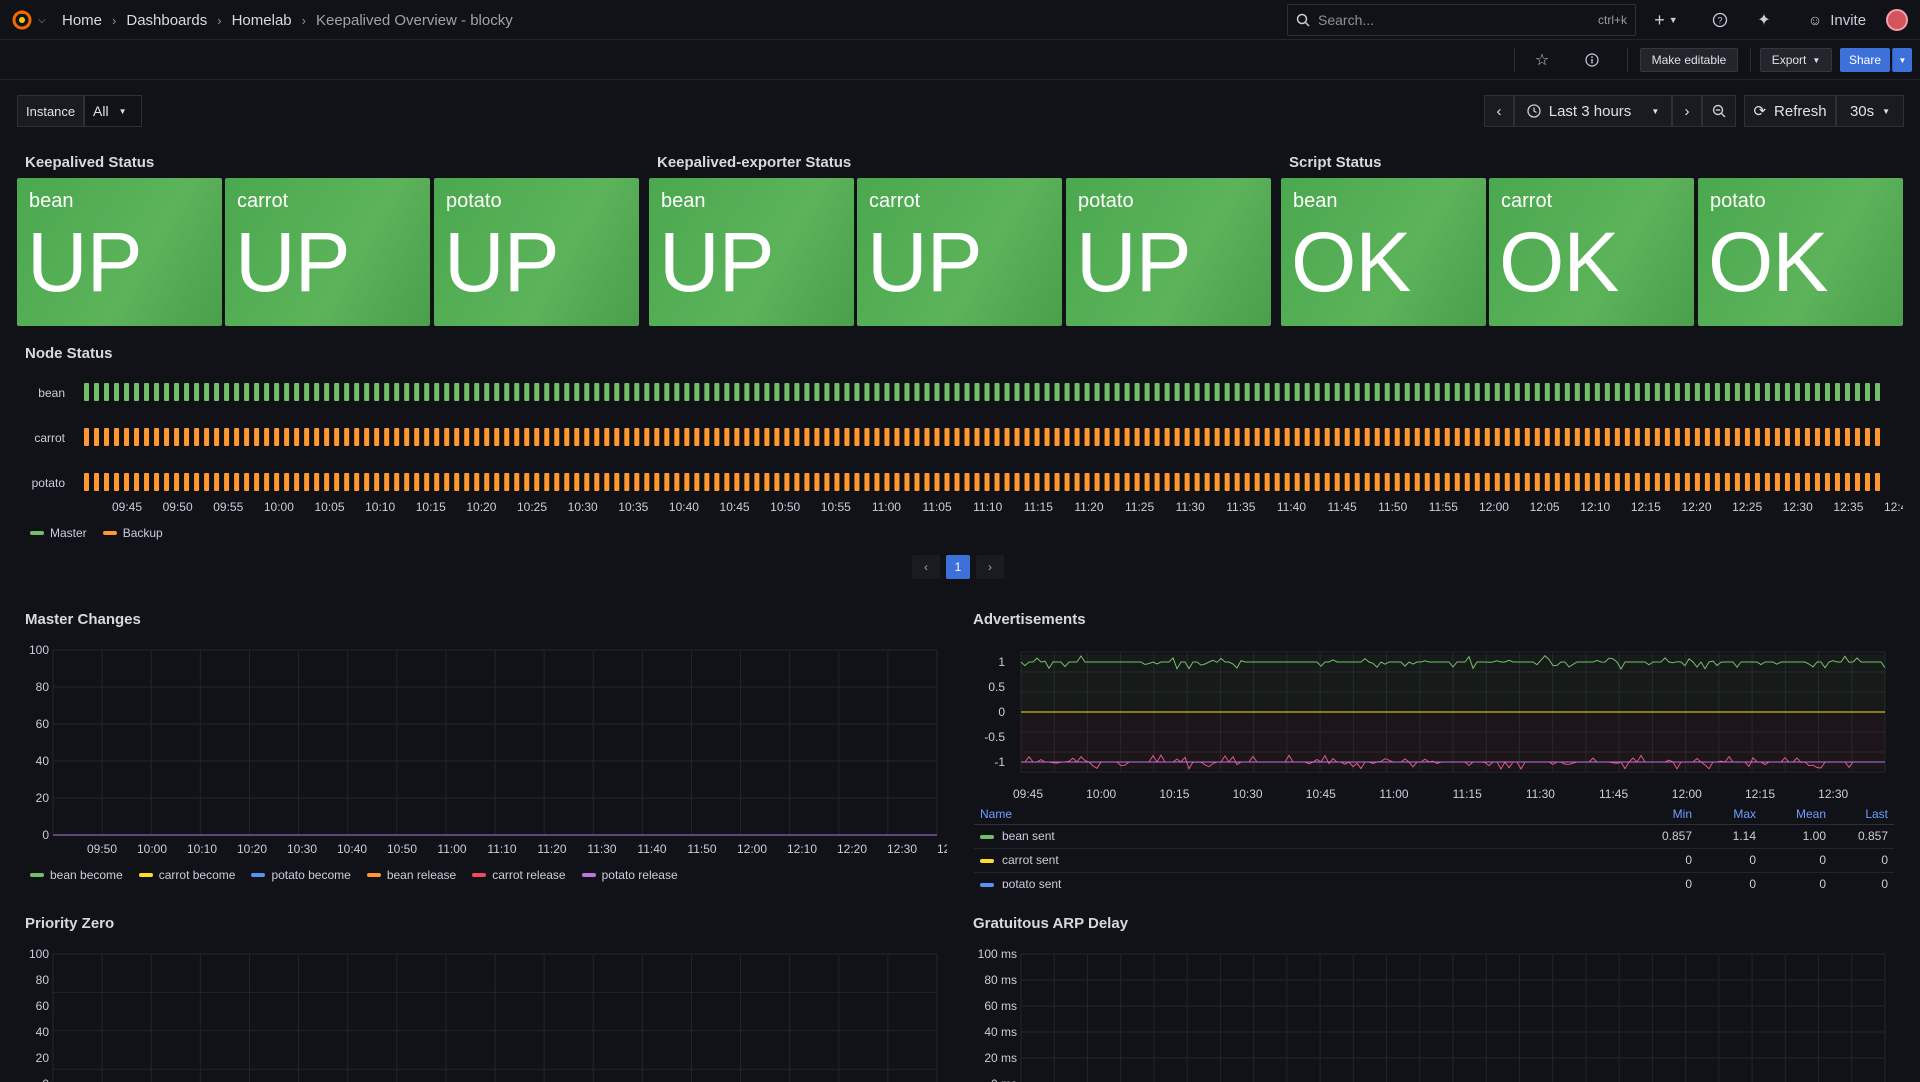 This screenshot has height=1082, width=1920. I want to click on legend-item: potato become, so click(301, 875).